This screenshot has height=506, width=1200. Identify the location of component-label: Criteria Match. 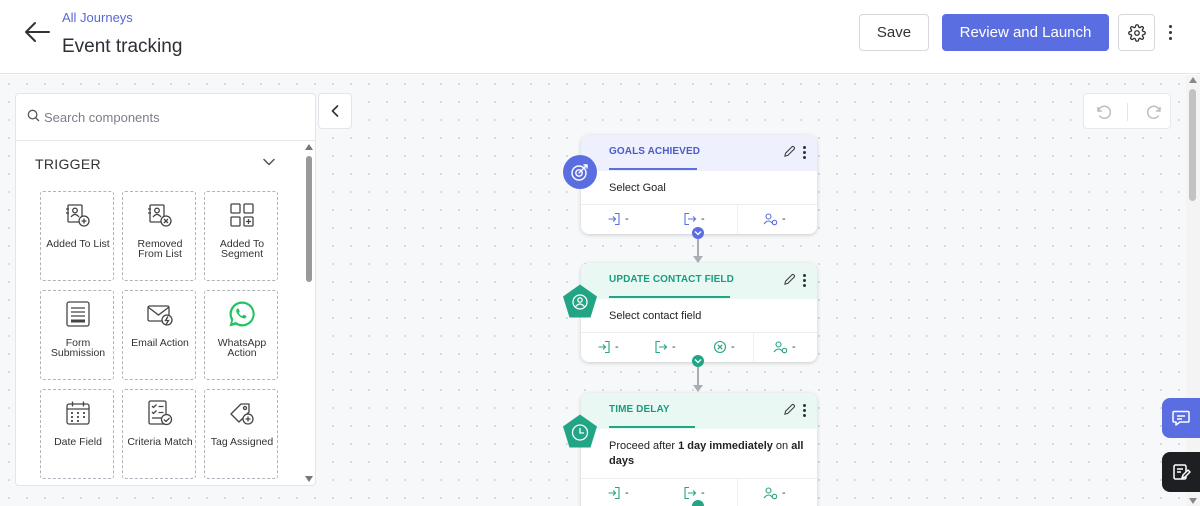
(160, 442).